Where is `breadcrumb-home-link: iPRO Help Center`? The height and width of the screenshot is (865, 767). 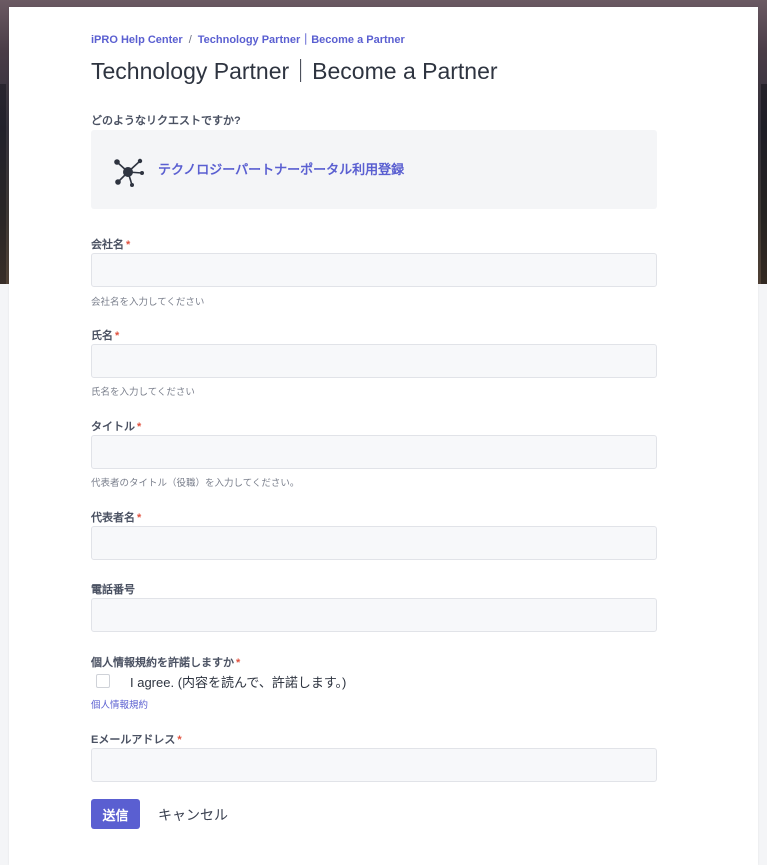
breadcrumb-home-link: iPRO Help Center is located at coordinates (137, 40).